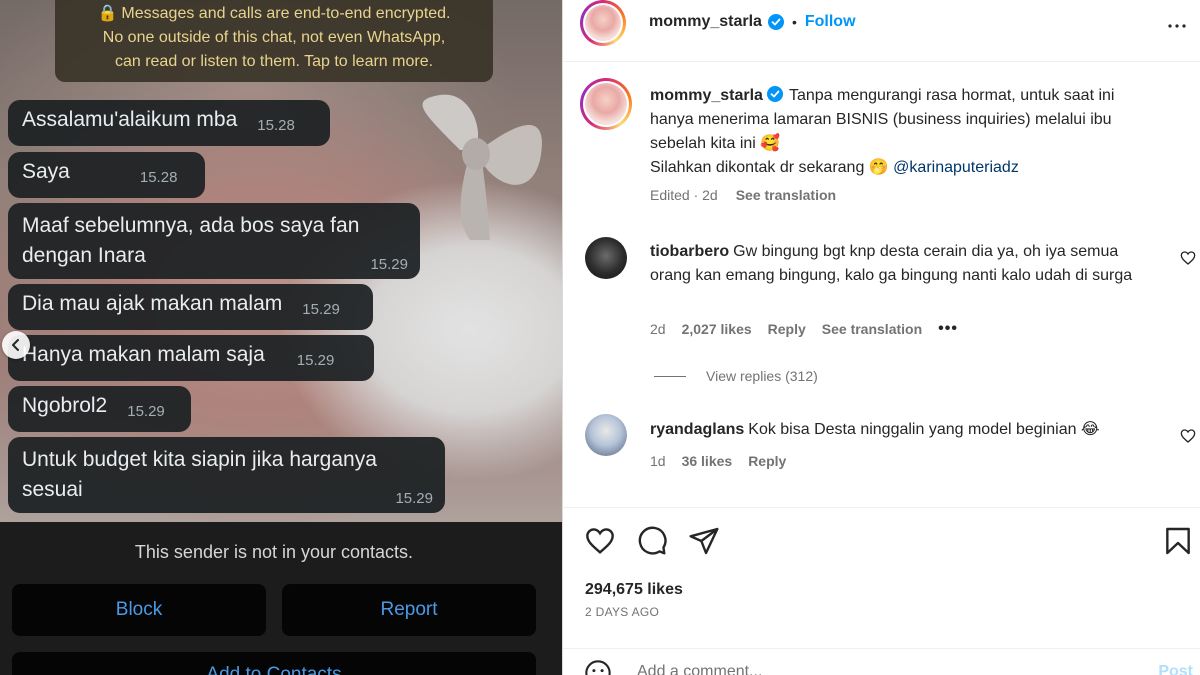 This screenshot has width=1200, height=675. I want to click on comment-see-translation: See translation, so click(872, 329).